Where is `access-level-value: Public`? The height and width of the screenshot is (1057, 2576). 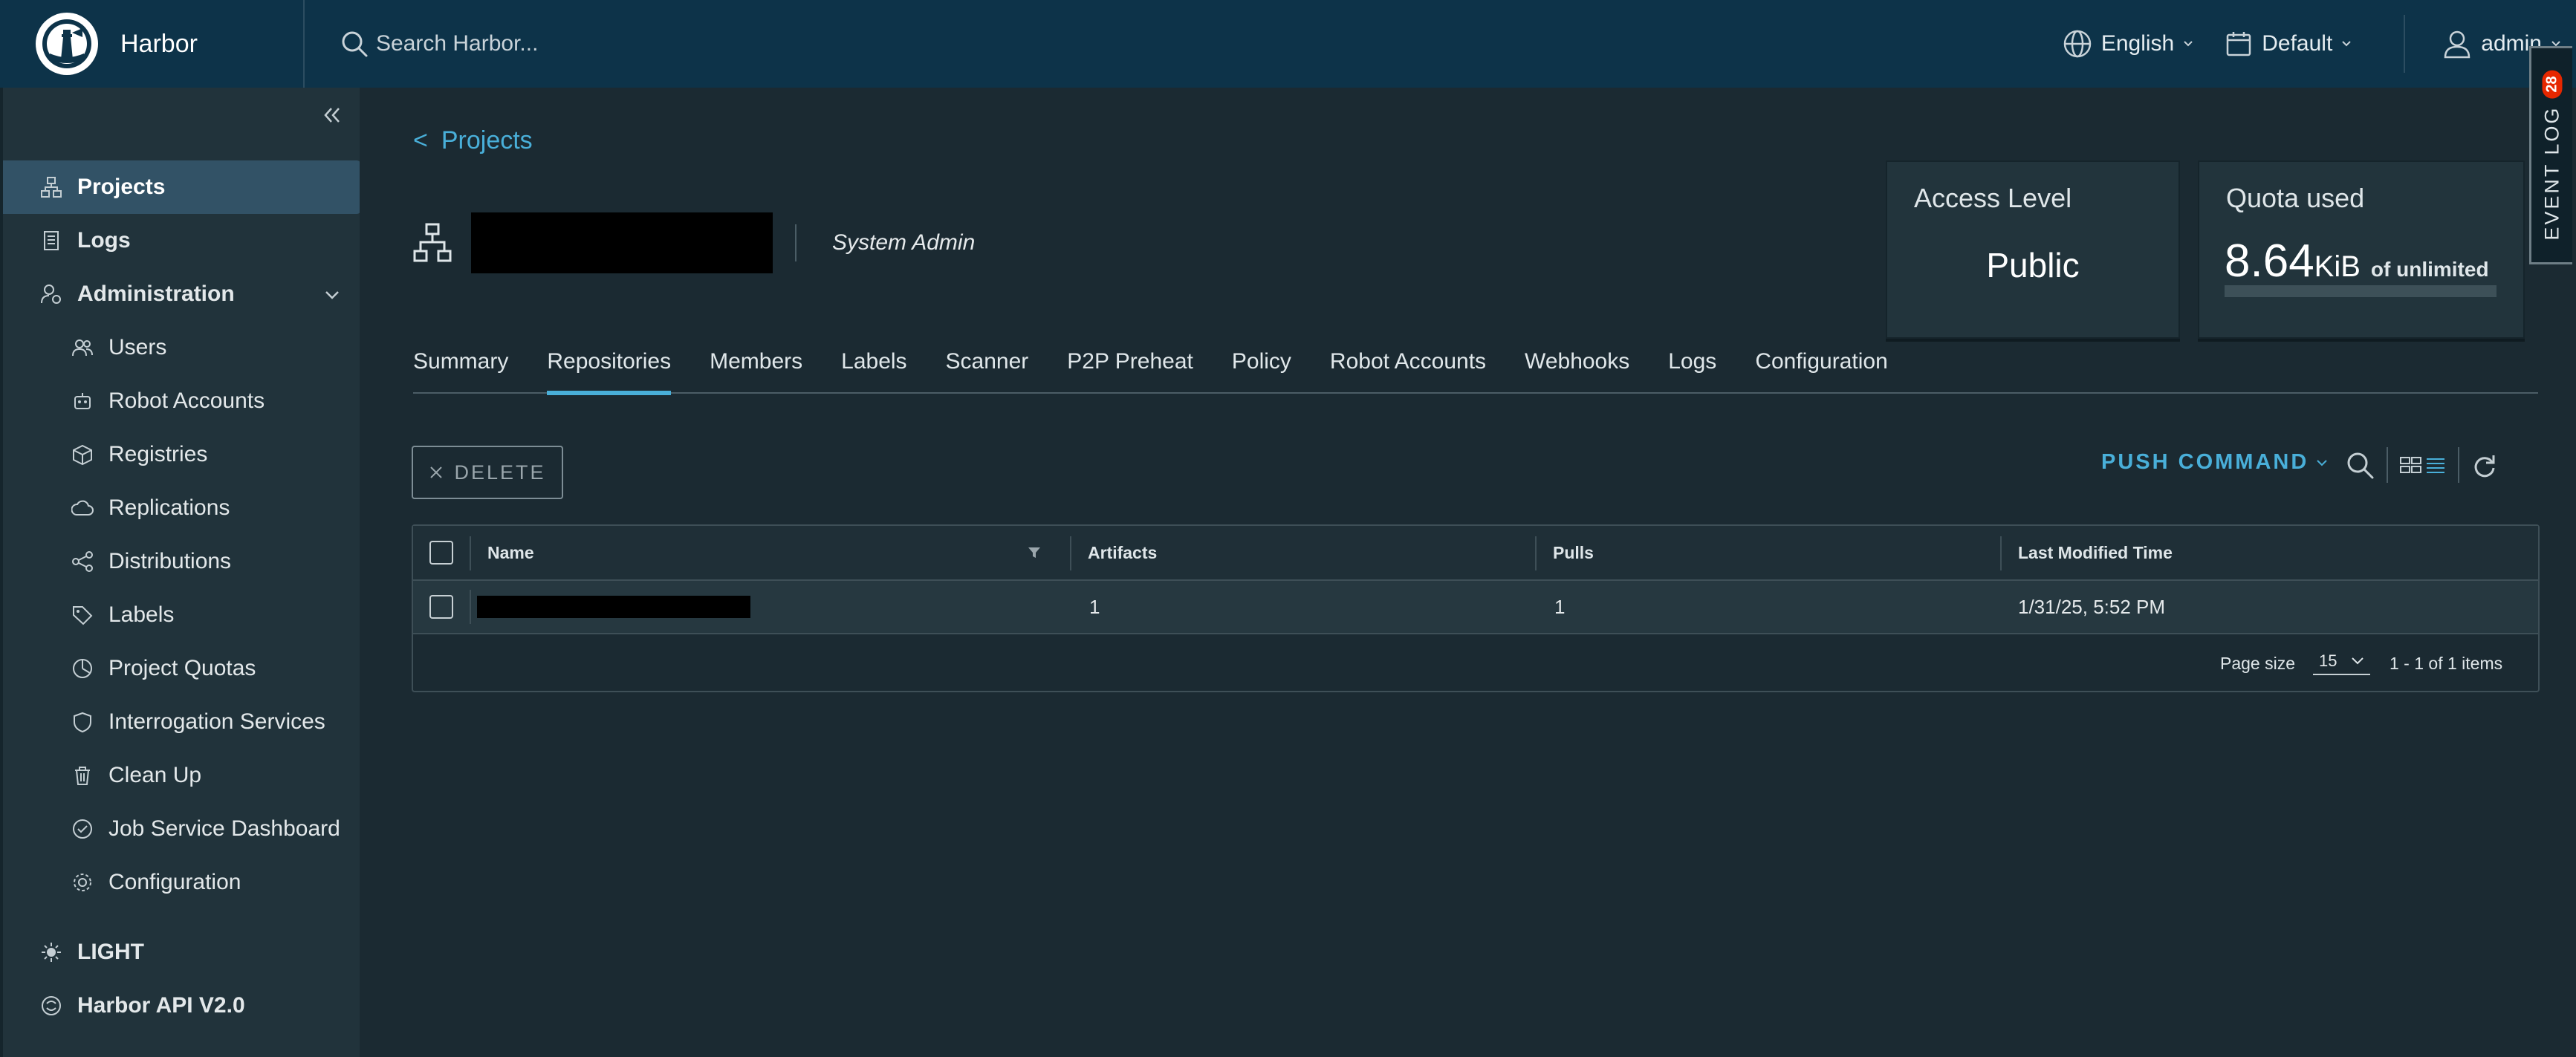
access-level-value: Public is located at coordinates (2033, 265).